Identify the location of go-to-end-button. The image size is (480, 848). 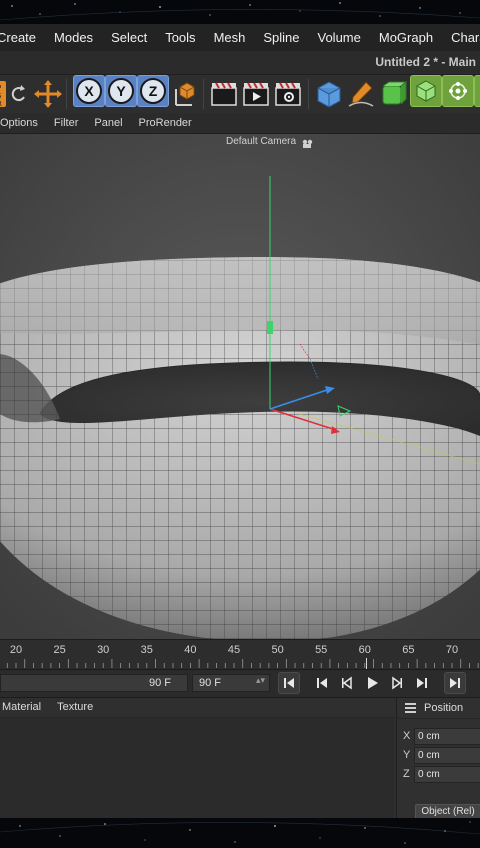
(455, 683).